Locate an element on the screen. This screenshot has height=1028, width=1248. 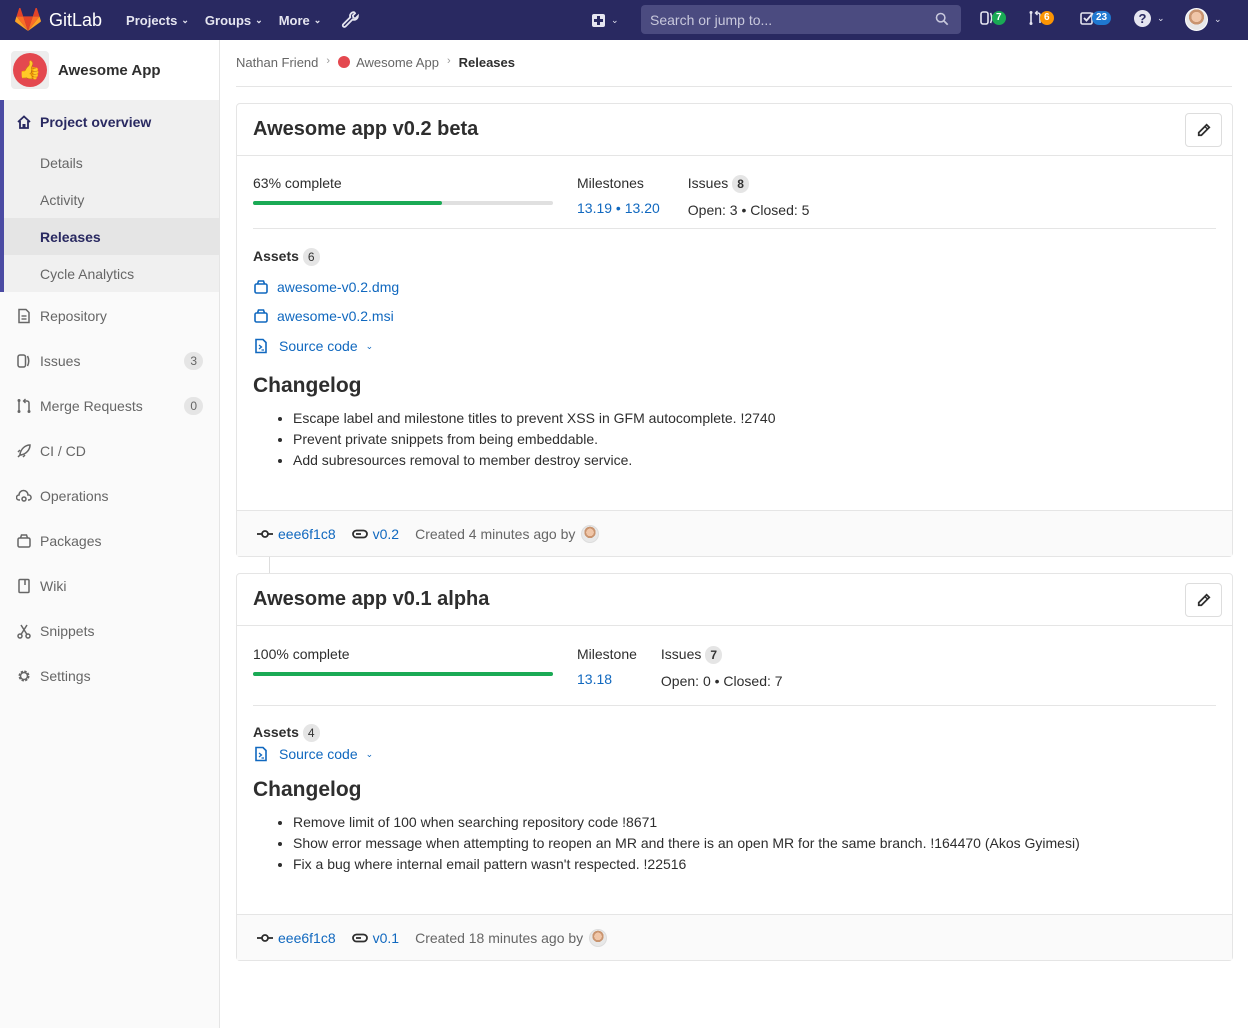
breadcrumb-project: Awesome App is located at coordinates (388, 62).